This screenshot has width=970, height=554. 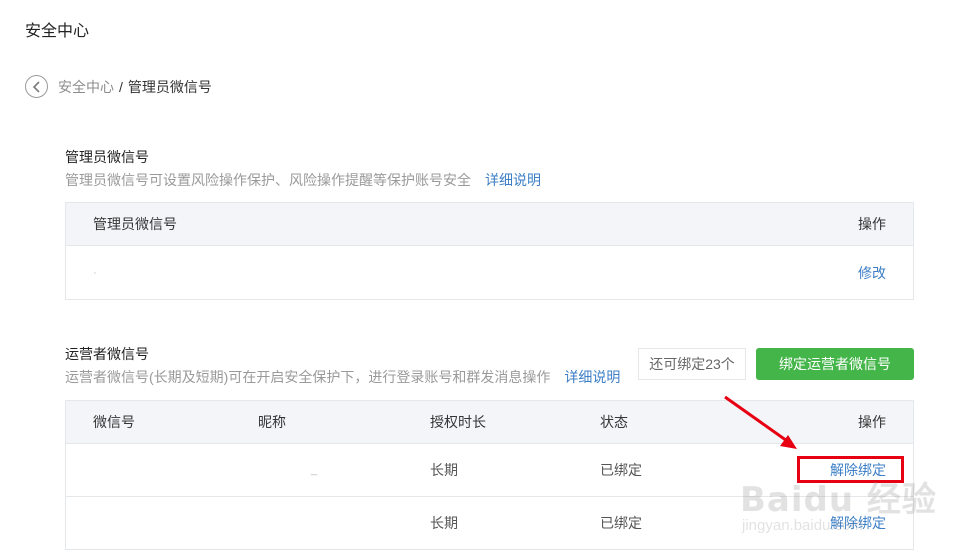 What do you see at coordinates (692, 364) in the screenshot?
I see `remaining-count-badge: 还可绑定23个` at bounding box center [692, 364].